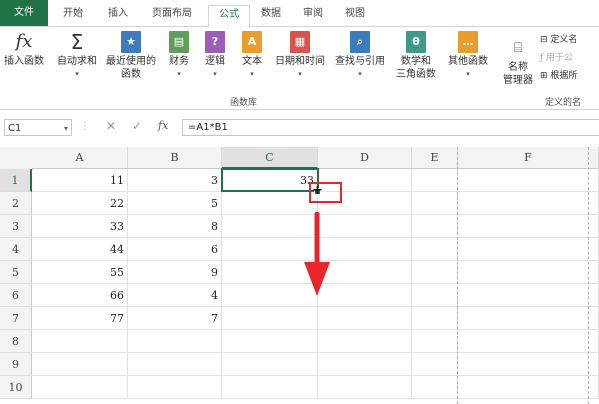  Describe the element at coordinates (558, 58) in the screenshot. I see `use-in-formula-button: ƒ 用于公` at that location.